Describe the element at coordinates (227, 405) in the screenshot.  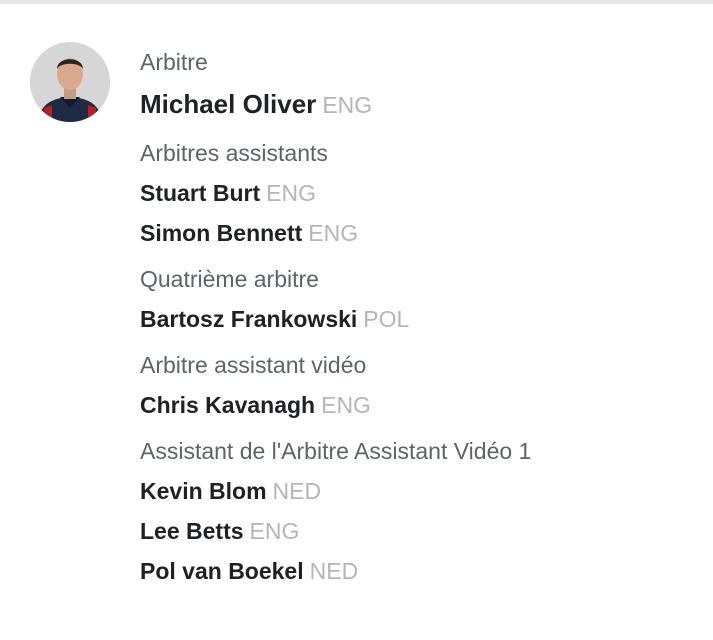
I see `official-name: Chris Kavanagh` at that location.